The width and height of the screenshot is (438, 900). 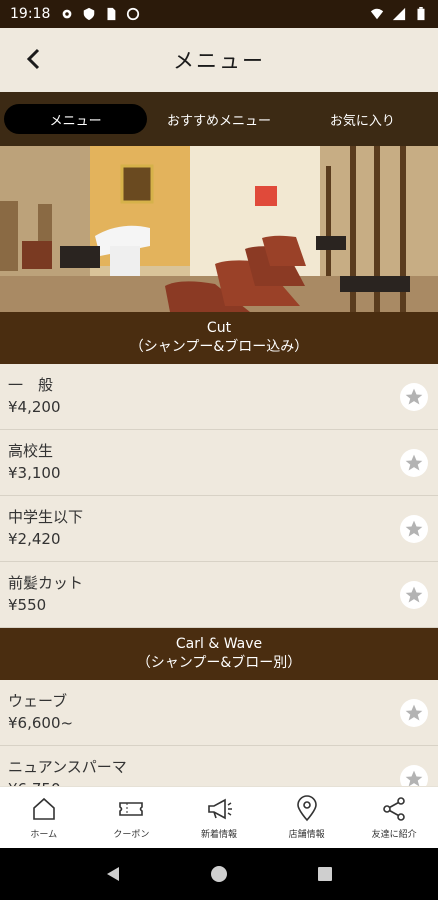 I want to click on tab-favorites: お気に入り, so click(x=362, y=119).